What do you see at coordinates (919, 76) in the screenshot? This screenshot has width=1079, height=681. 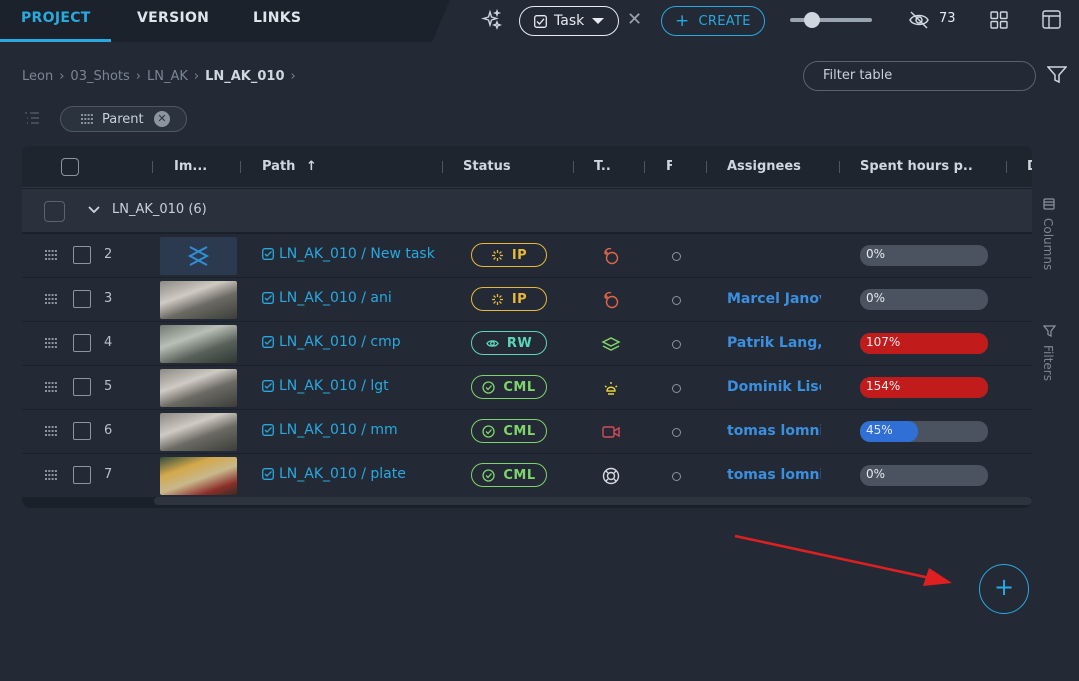 I see `filter-table-input: Filter table` at bounding box center [919, 76].